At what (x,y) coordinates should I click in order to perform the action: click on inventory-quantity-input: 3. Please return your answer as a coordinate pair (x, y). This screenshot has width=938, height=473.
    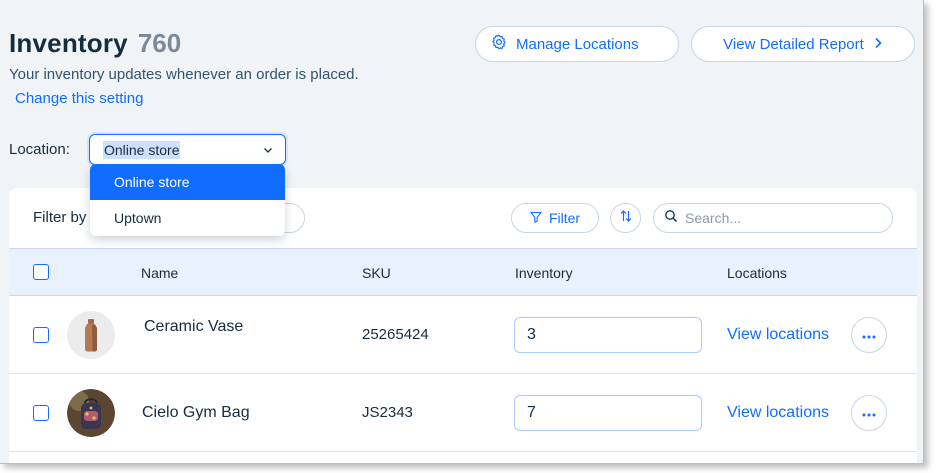
    Looking at the image, I should click on (608, 335).